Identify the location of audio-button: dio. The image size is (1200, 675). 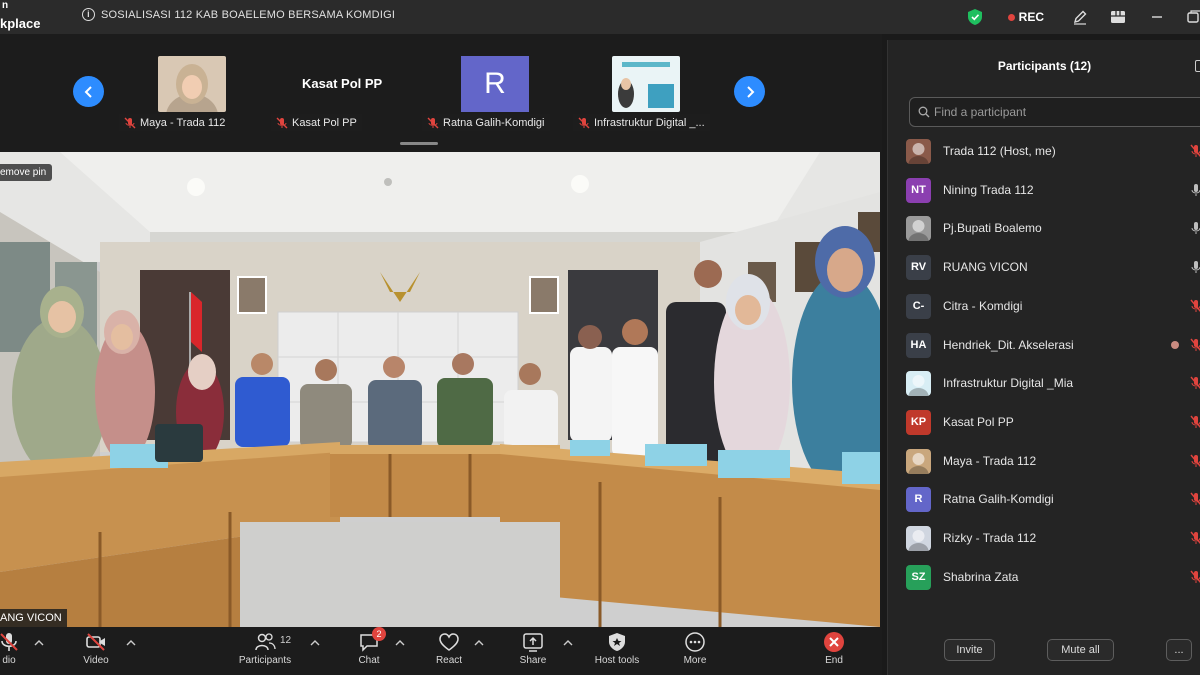
(12, 653).